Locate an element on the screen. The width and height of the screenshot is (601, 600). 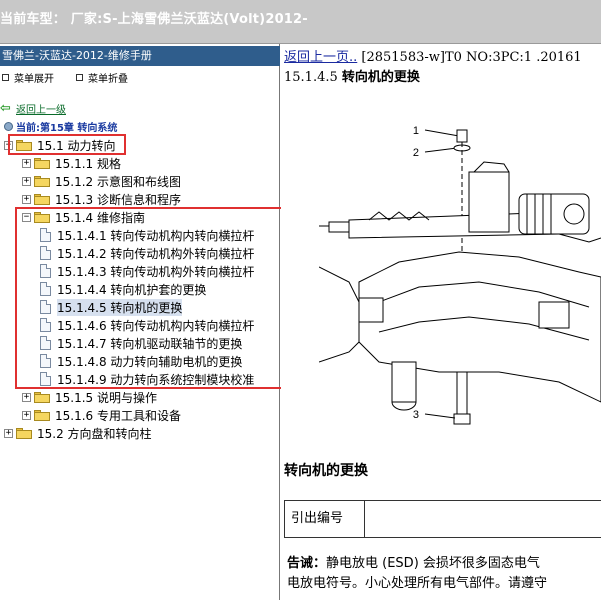
collapse-icon is located at coordinates (79, 77).